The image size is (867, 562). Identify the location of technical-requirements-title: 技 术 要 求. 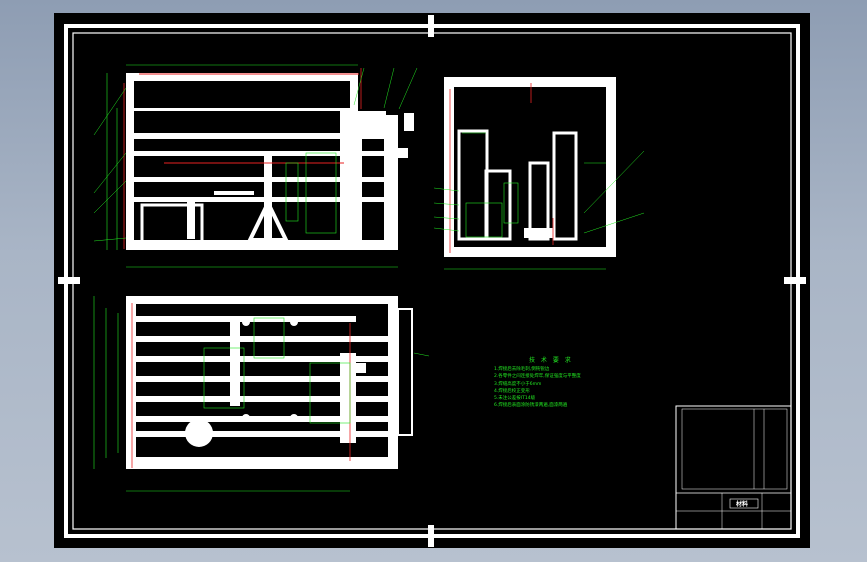
(551, 360).